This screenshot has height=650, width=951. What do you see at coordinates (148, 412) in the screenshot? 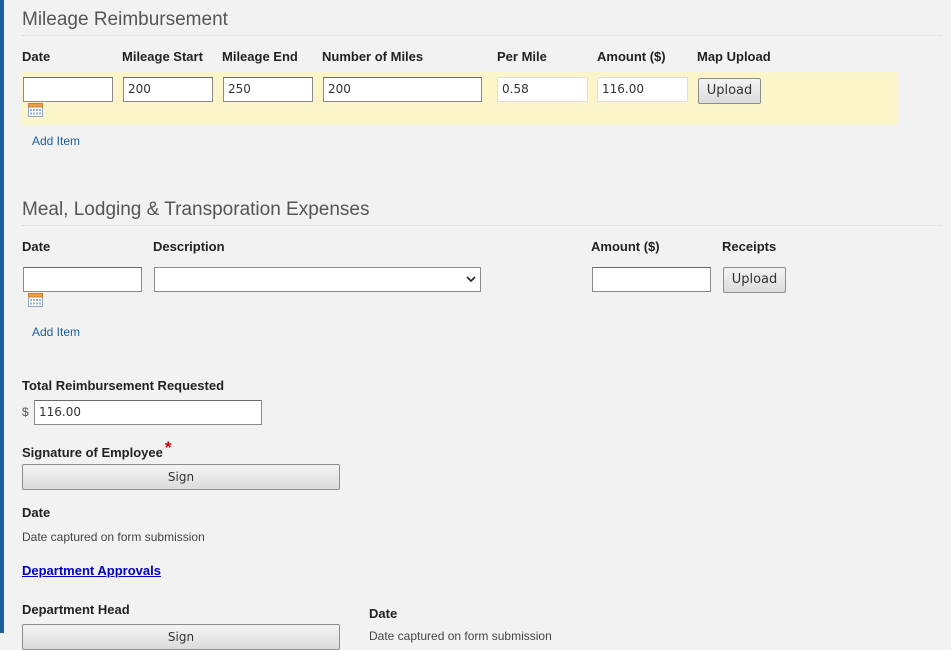
I see `total-reimbursement-field: 116.00` at bounding box center [148, 412].